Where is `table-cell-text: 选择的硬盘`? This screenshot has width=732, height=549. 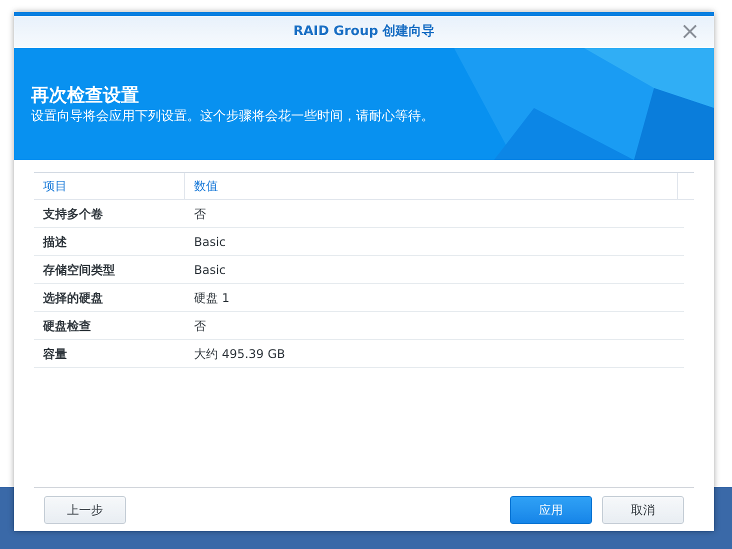 table-cell-text: 选择的硬盘 is located at coordinates (73, 298).